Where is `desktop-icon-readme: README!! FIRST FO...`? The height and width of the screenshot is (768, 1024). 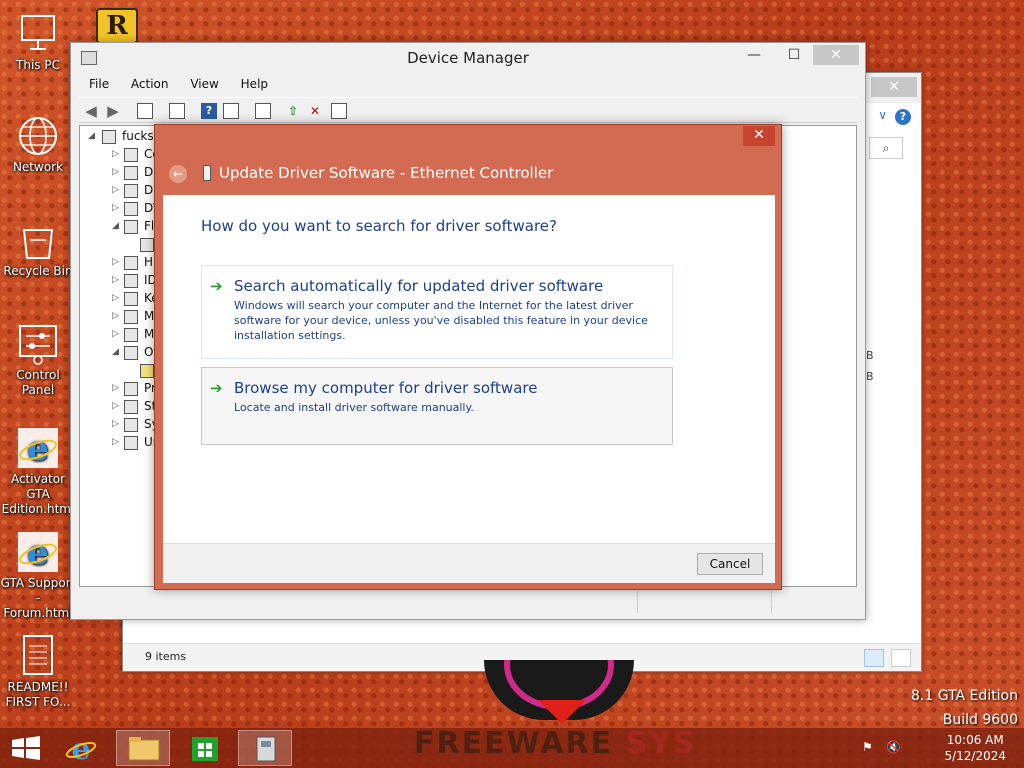 desktop-icon-readme: README!! FIRST FO... is located at coordinates (38, 672).